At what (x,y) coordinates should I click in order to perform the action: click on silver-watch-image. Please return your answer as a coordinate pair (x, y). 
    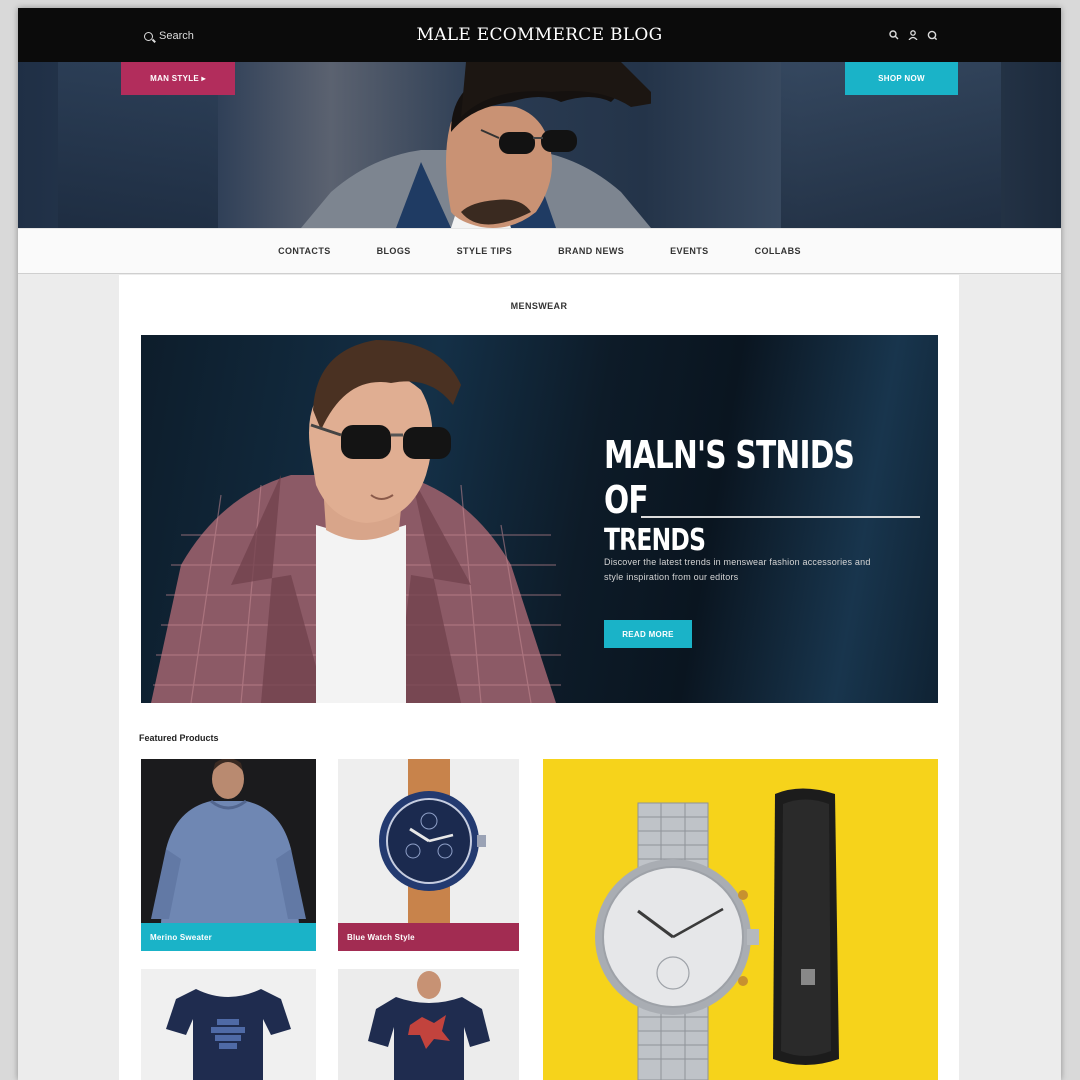
    Looking at the image, I should click on (717, 934).